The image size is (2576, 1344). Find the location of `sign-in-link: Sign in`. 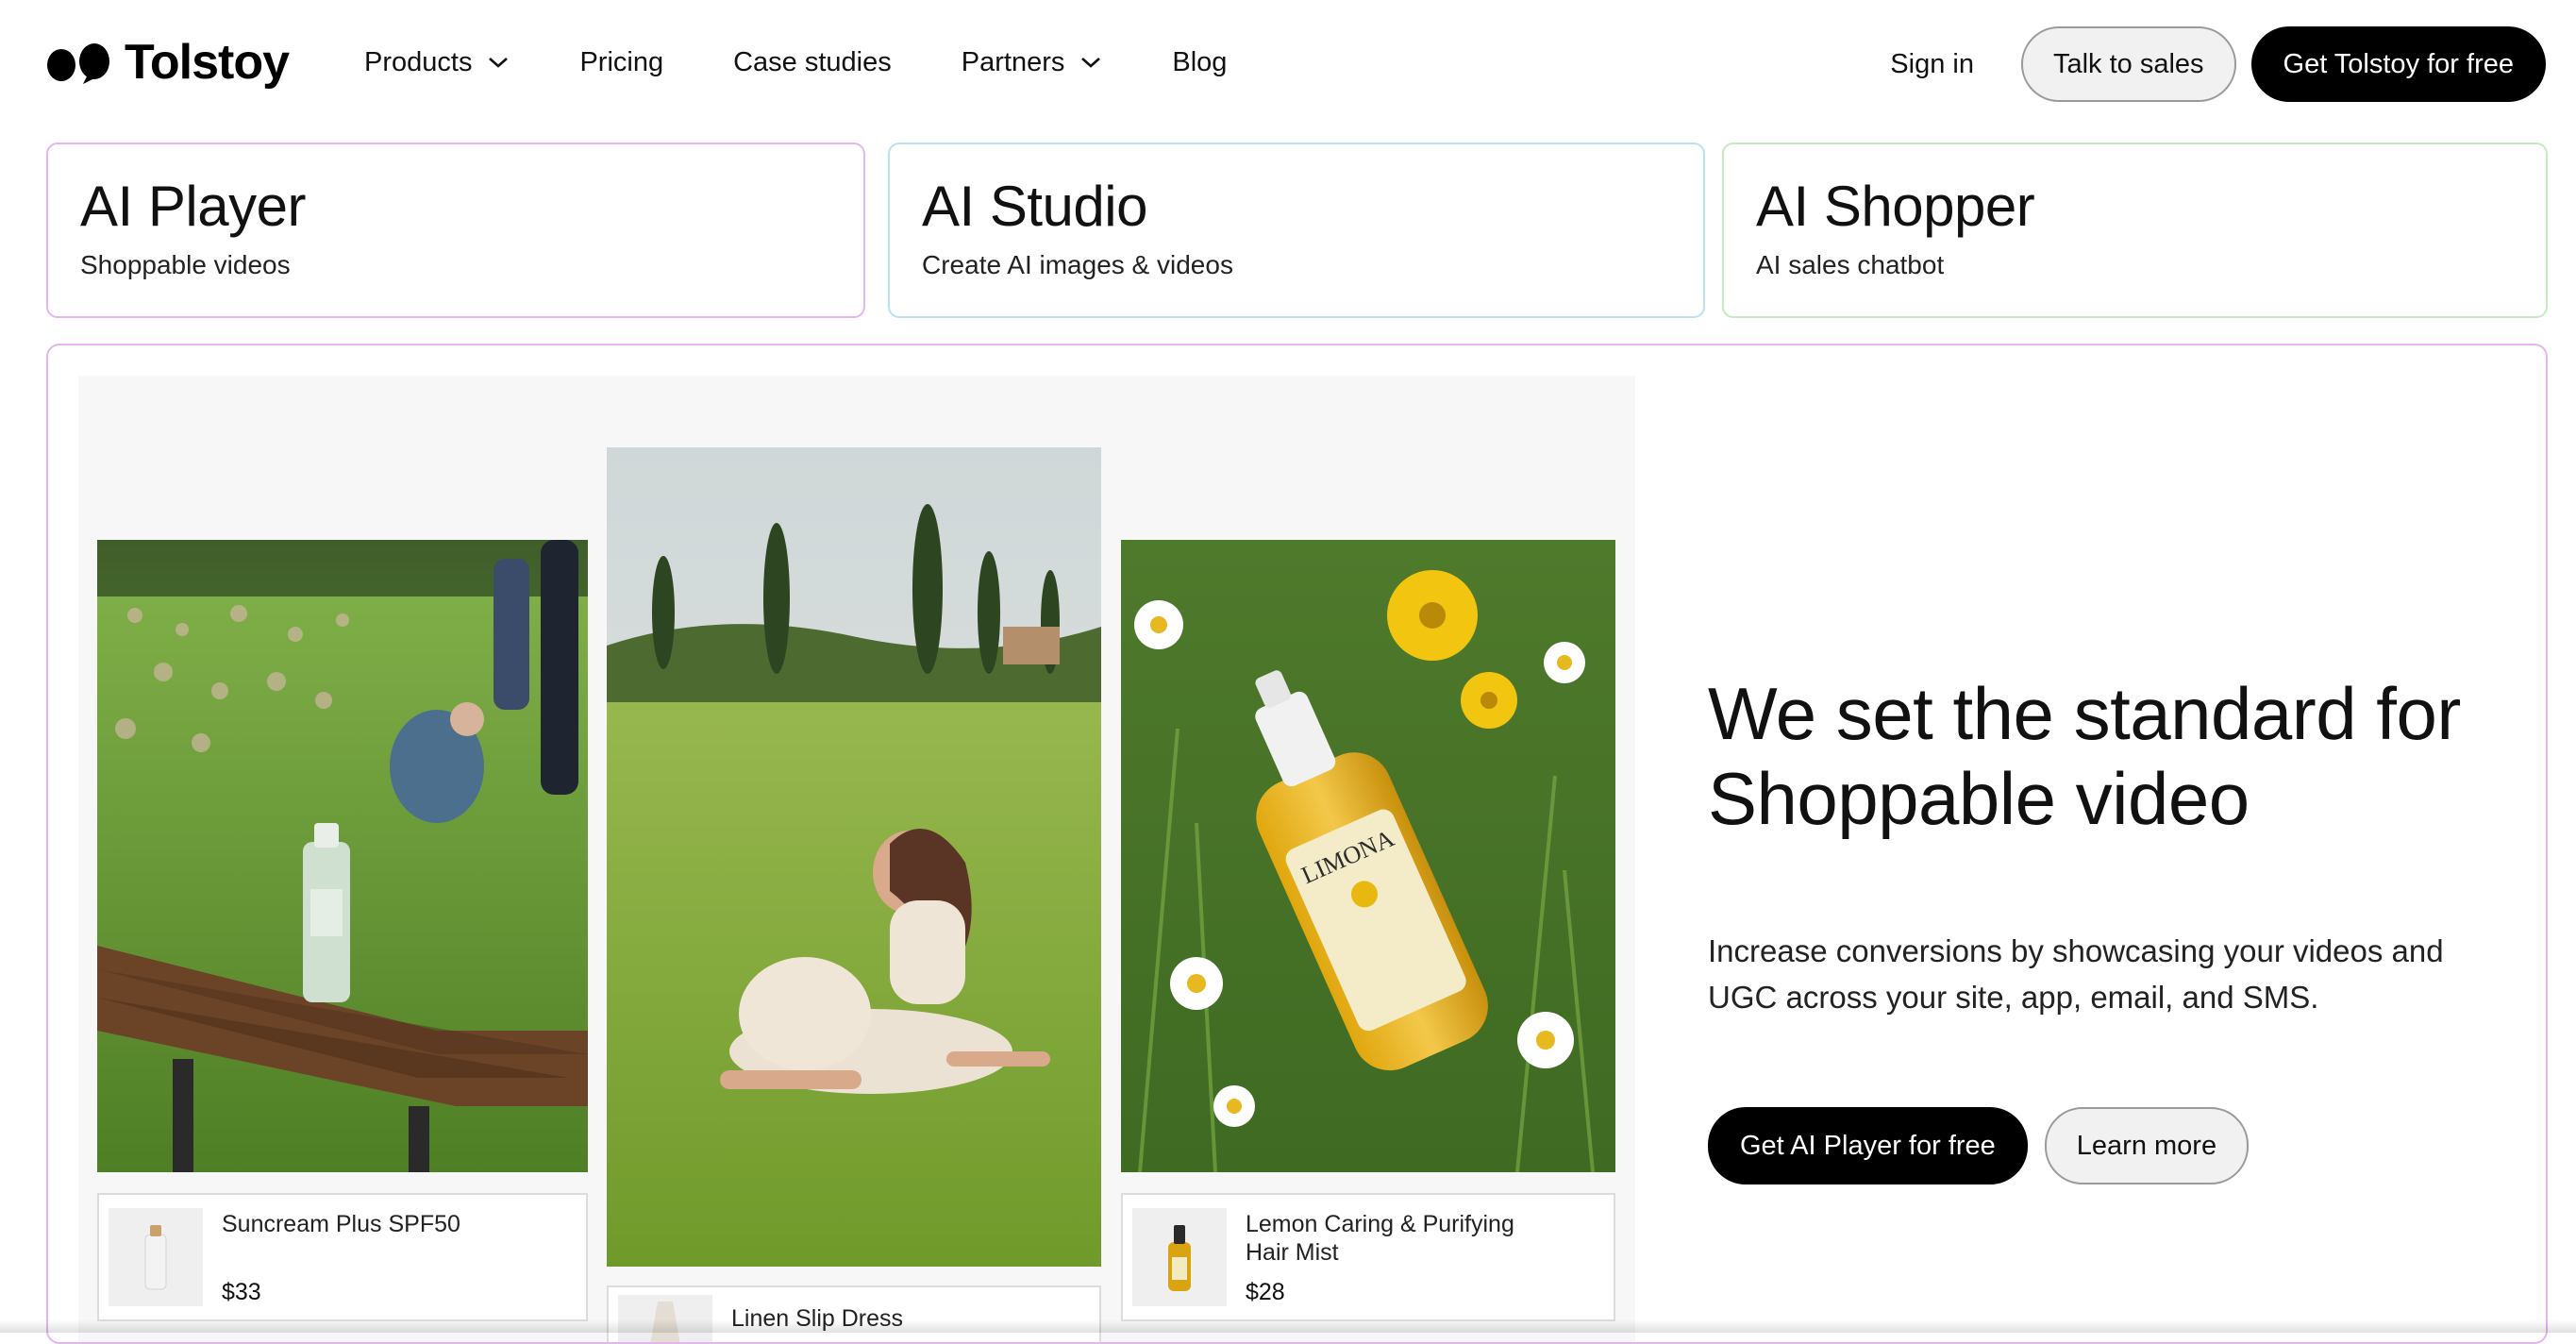

sign-in-link: Sign in is located at coordinates (1932, 64).